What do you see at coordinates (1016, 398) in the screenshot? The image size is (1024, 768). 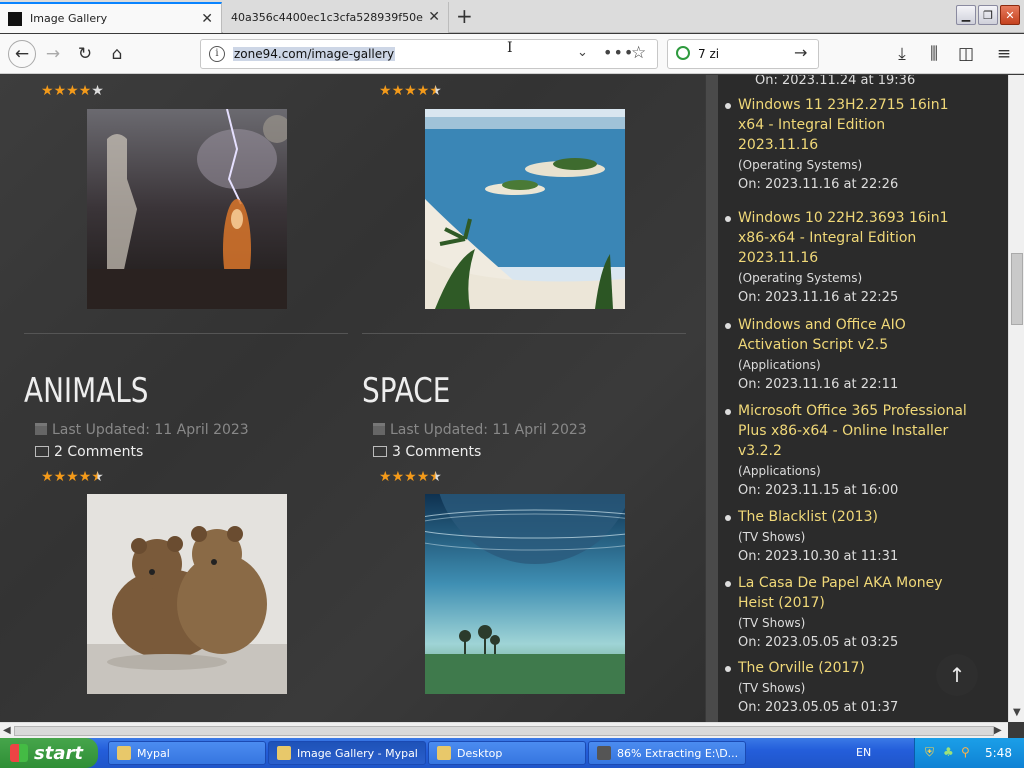 I see `vertical-scrollbar: ▼` at bounding box center [1016, 398].